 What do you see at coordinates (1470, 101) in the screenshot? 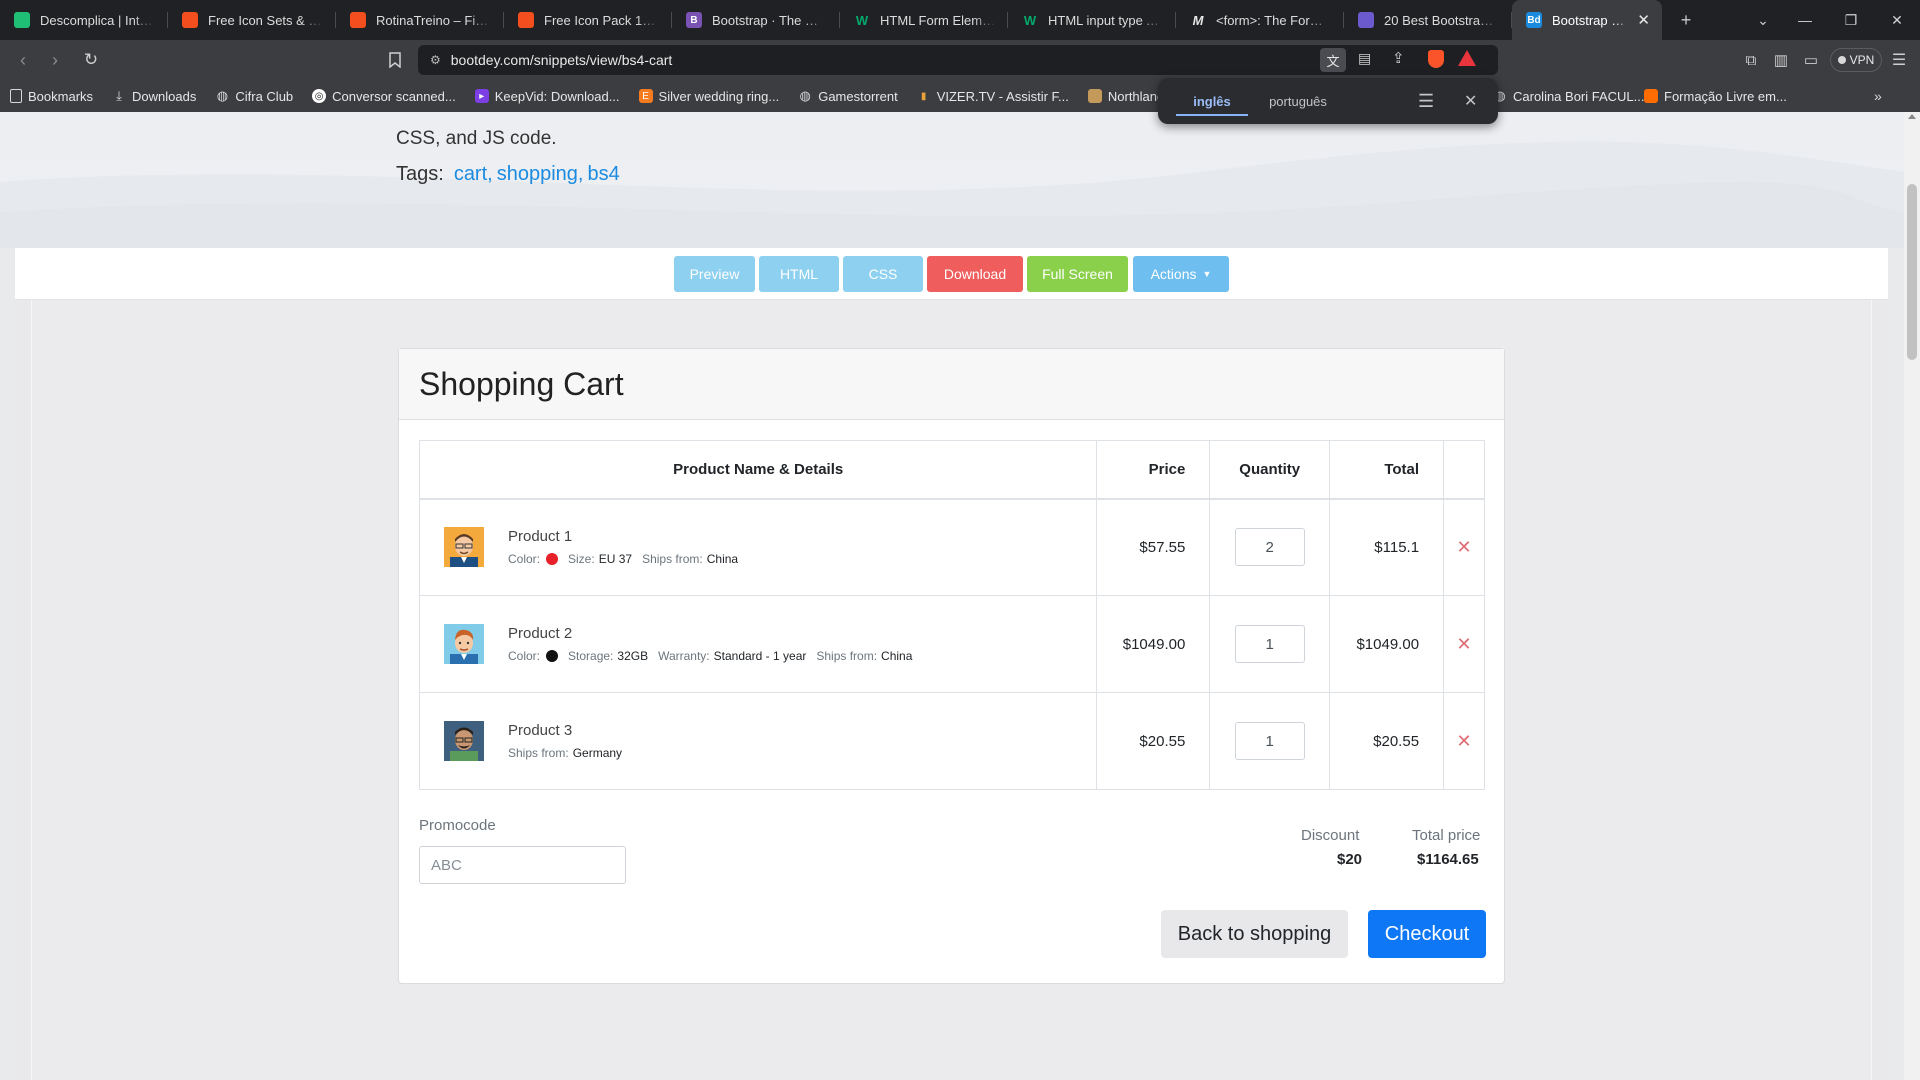
I see `translate-close-icon: ✕` at bounding box center [1470, 101].